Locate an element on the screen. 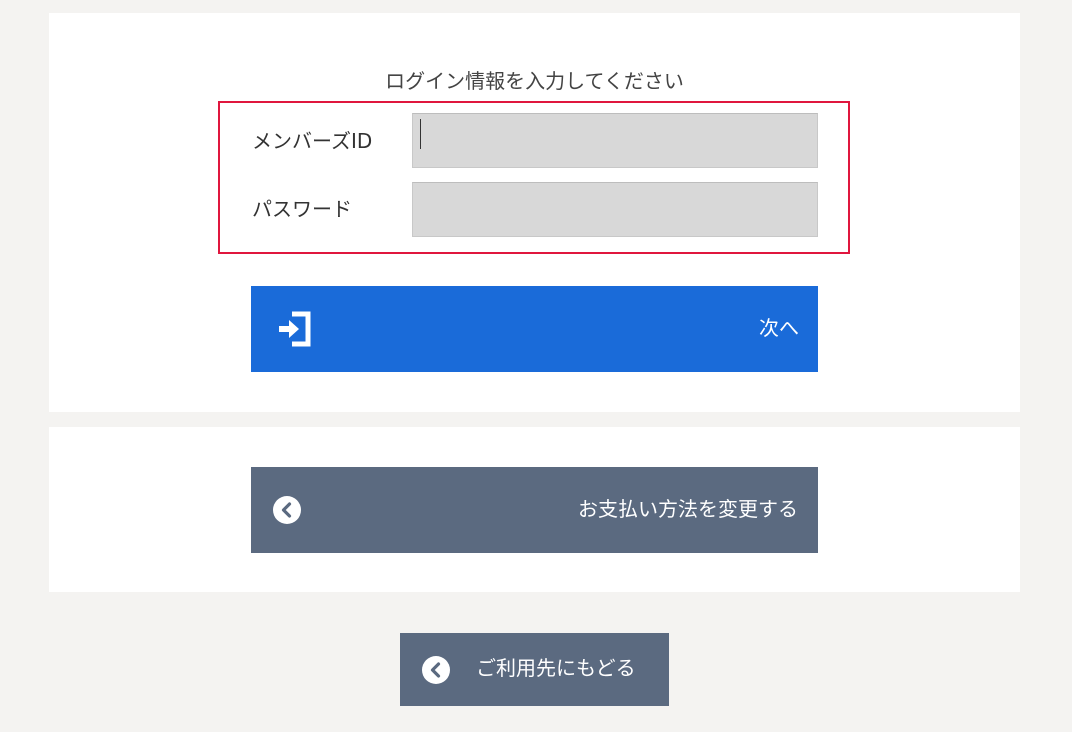 The width and height of the screenshot is (1072, 732). login-instruction: ログイン情報を入力してください is located at coordinates (534, 81).